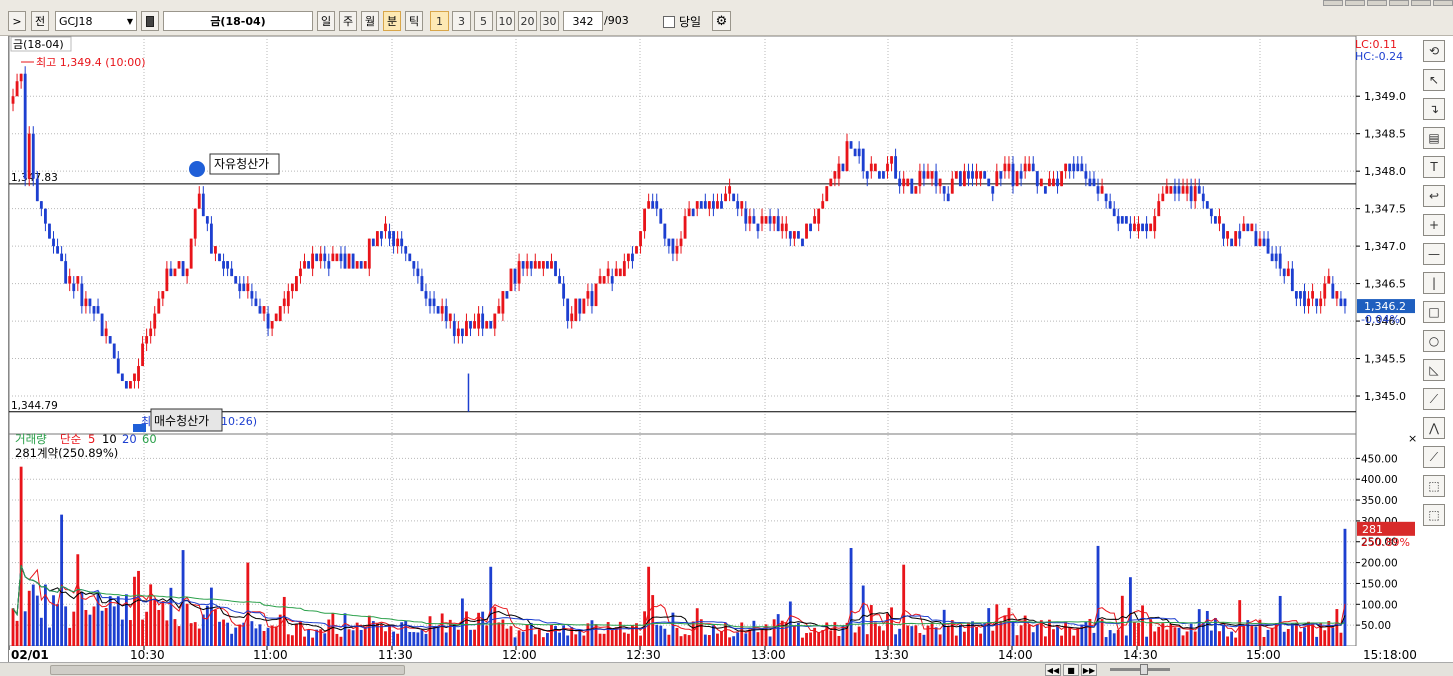 This screenshot has height=676, width=1453. What do you see at coordinates (1434, 341) in the screenshot?
I see `circle-icon: ○` at bounding box center [1434, 341].